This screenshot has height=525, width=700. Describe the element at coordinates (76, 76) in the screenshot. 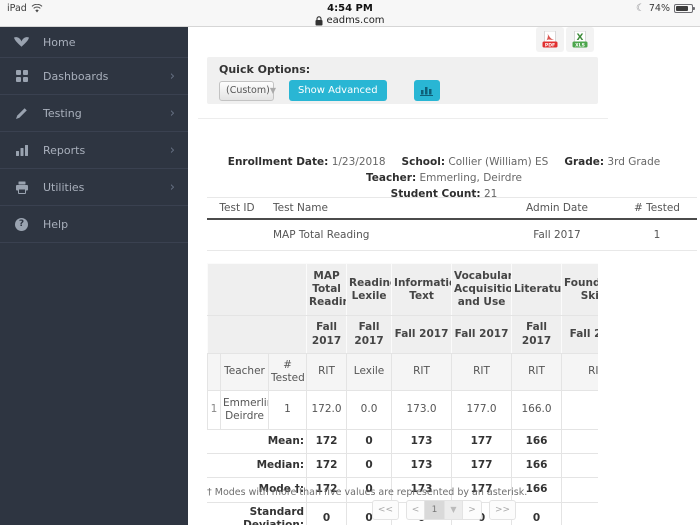

I see `sidebar-item-label: Dashboards` at that location.